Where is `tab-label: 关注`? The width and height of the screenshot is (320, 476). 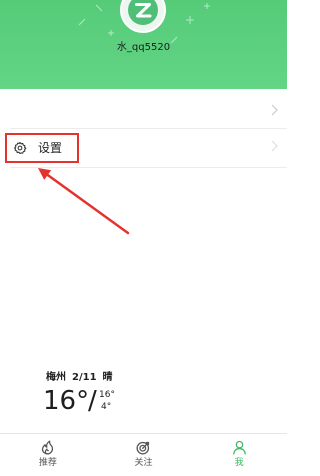
tab-label: 关注 is located at coordinates (143, 463).